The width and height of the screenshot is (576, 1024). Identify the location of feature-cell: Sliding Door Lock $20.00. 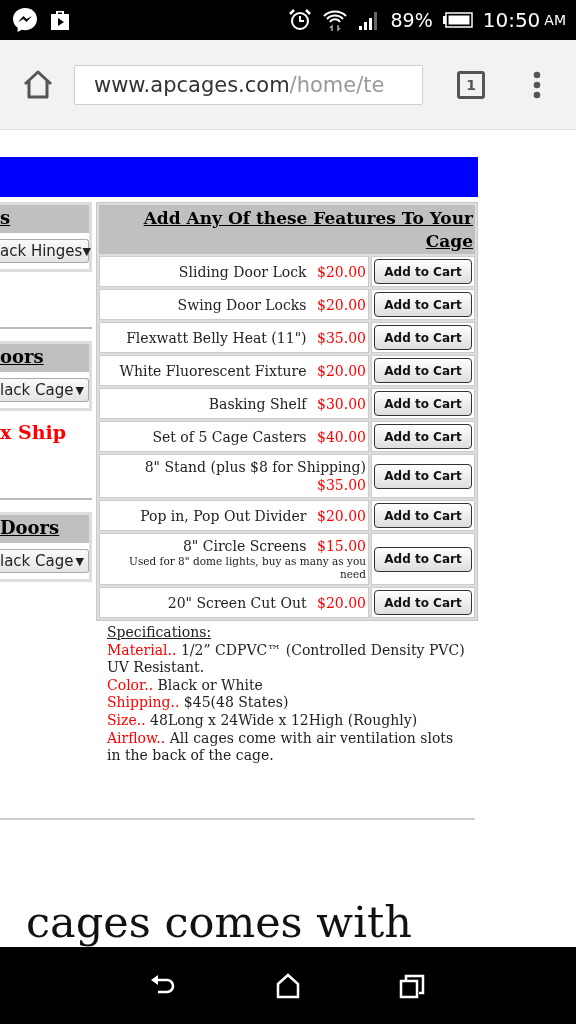
(234, 271).